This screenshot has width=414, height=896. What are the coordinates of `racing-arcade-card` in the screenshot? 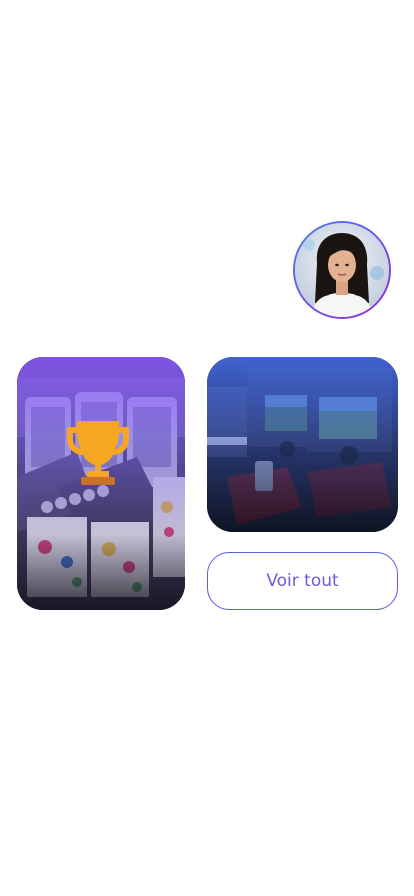 It's located at (302, 444).